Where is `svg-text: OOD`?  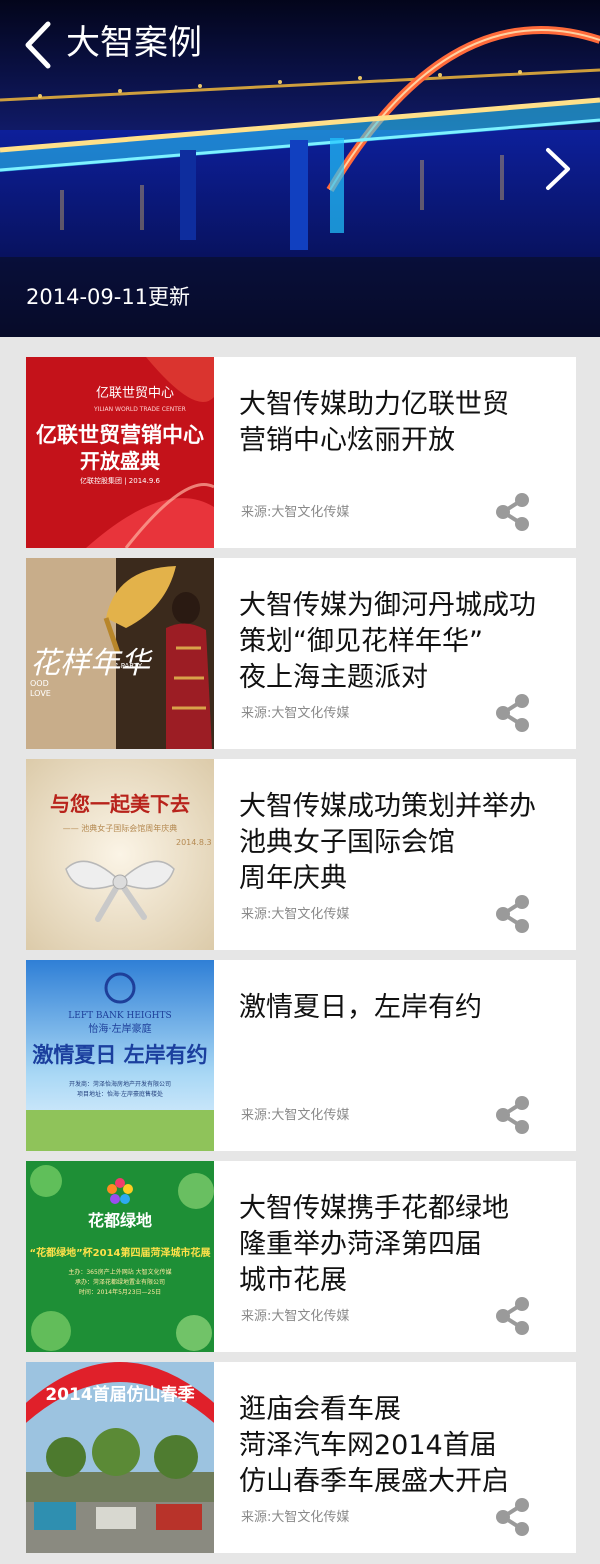 svg-text: OOD is located at coordinates (39, 683).